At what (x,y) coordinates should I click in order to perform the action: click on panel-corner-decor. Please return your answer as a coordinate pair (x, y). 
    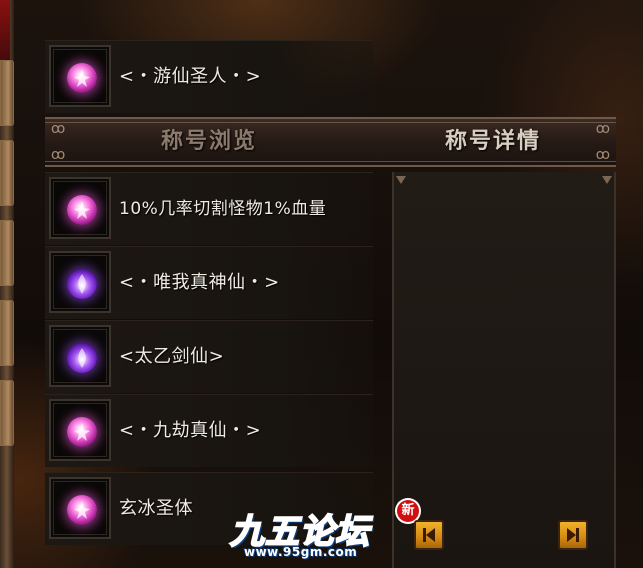
    Looking at the image, I should click on (504, 180).